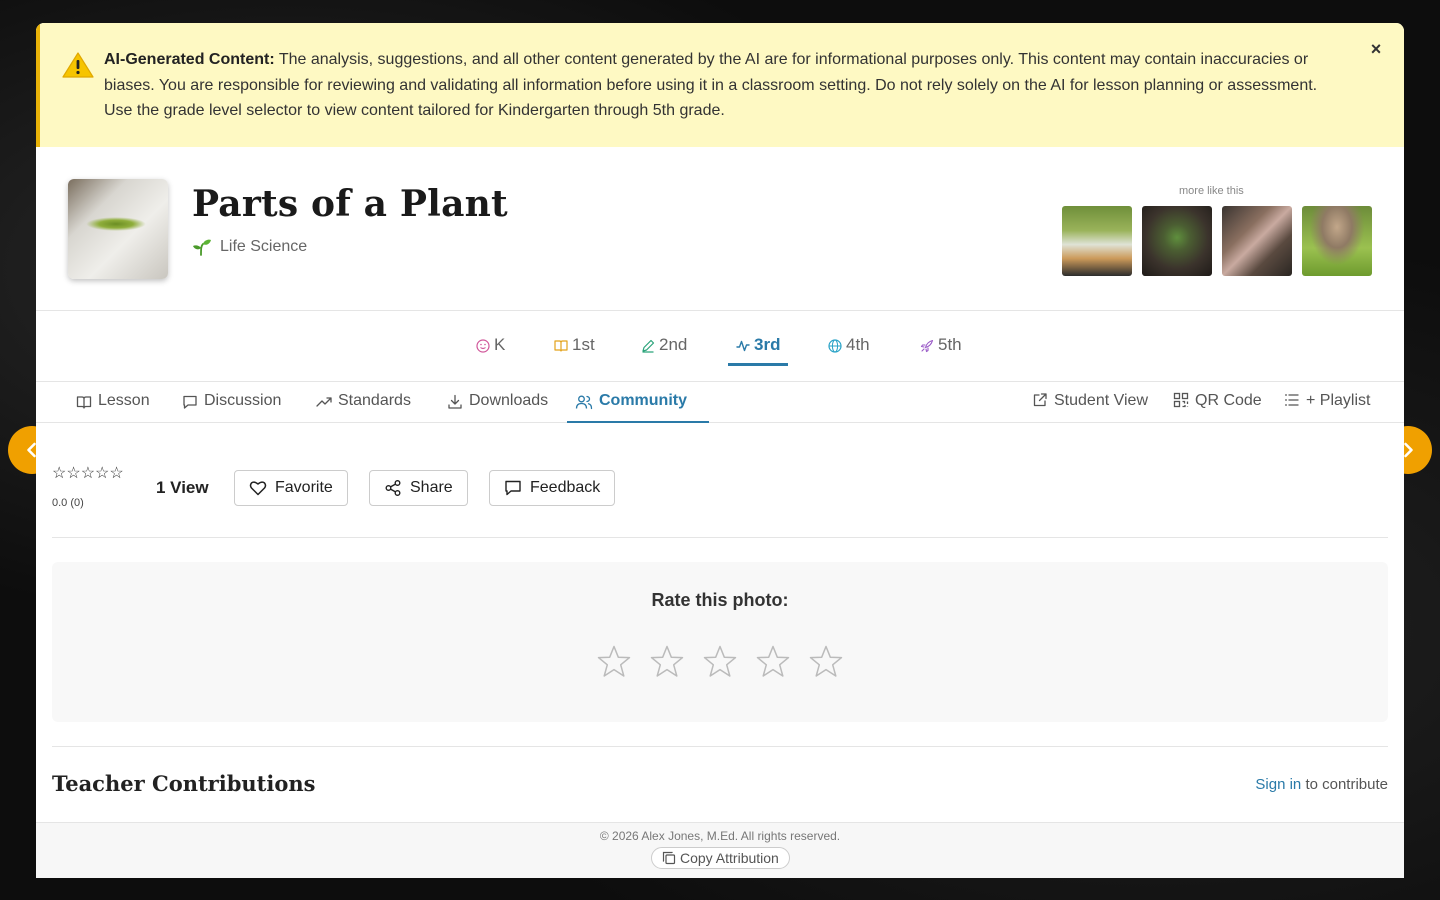 This screenshot has width=1440, height=900. I want to click on grade-tab-5th: 5th, so click(941, 350).